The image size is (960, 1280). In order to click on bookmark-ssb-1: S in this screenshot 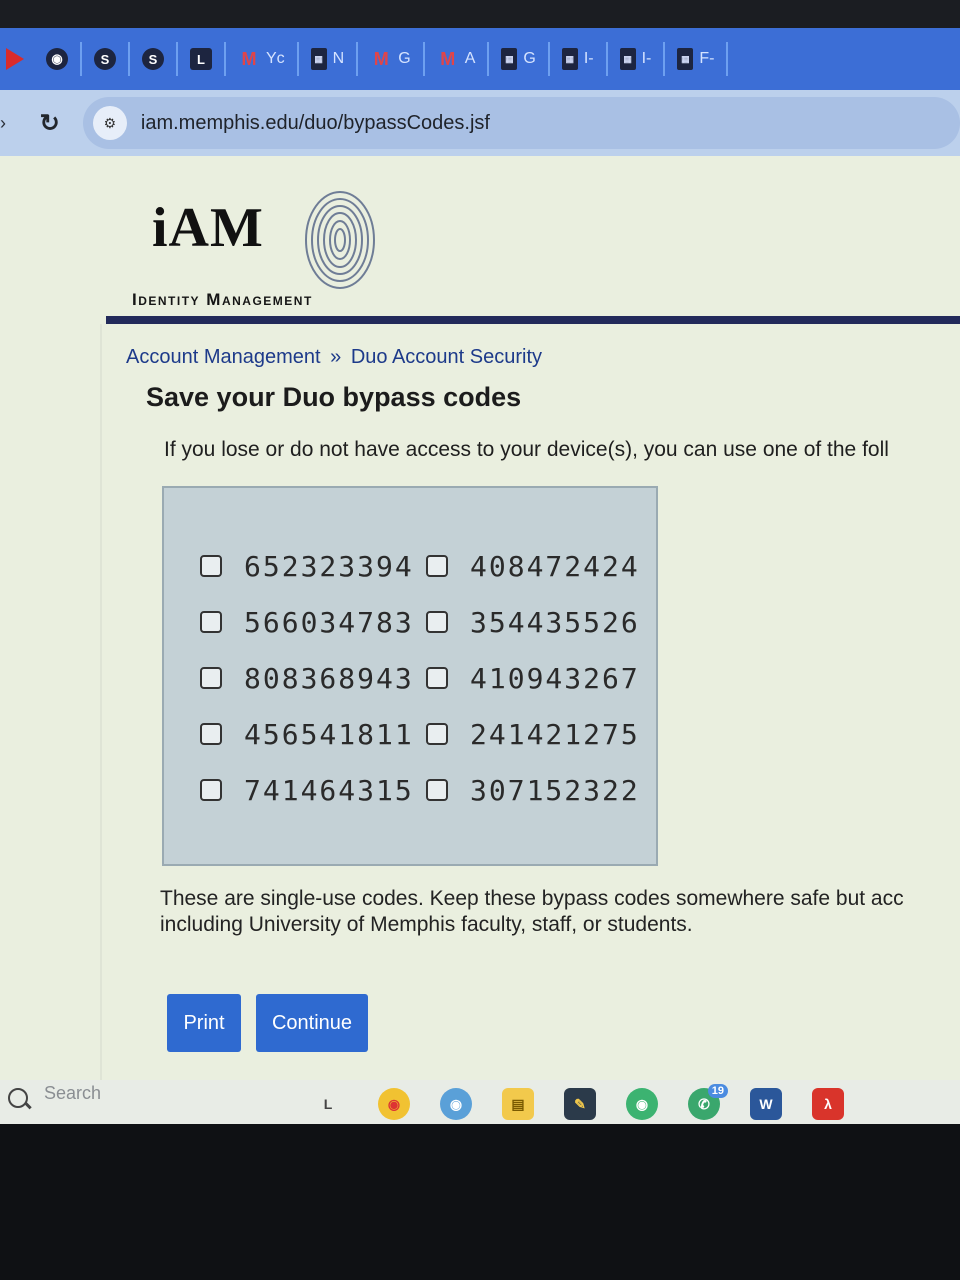, I will do `click(106, 59)`.